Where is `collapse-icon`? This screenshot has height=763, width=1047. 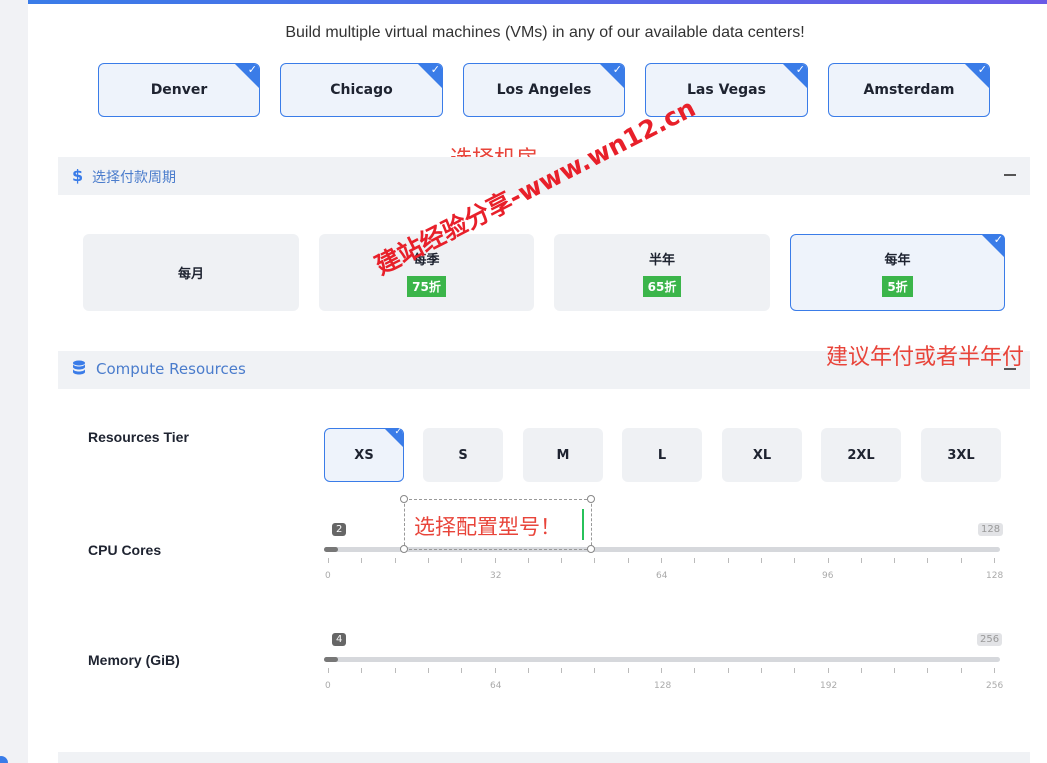 collapse-icon is located at coordinates (1010, 175).